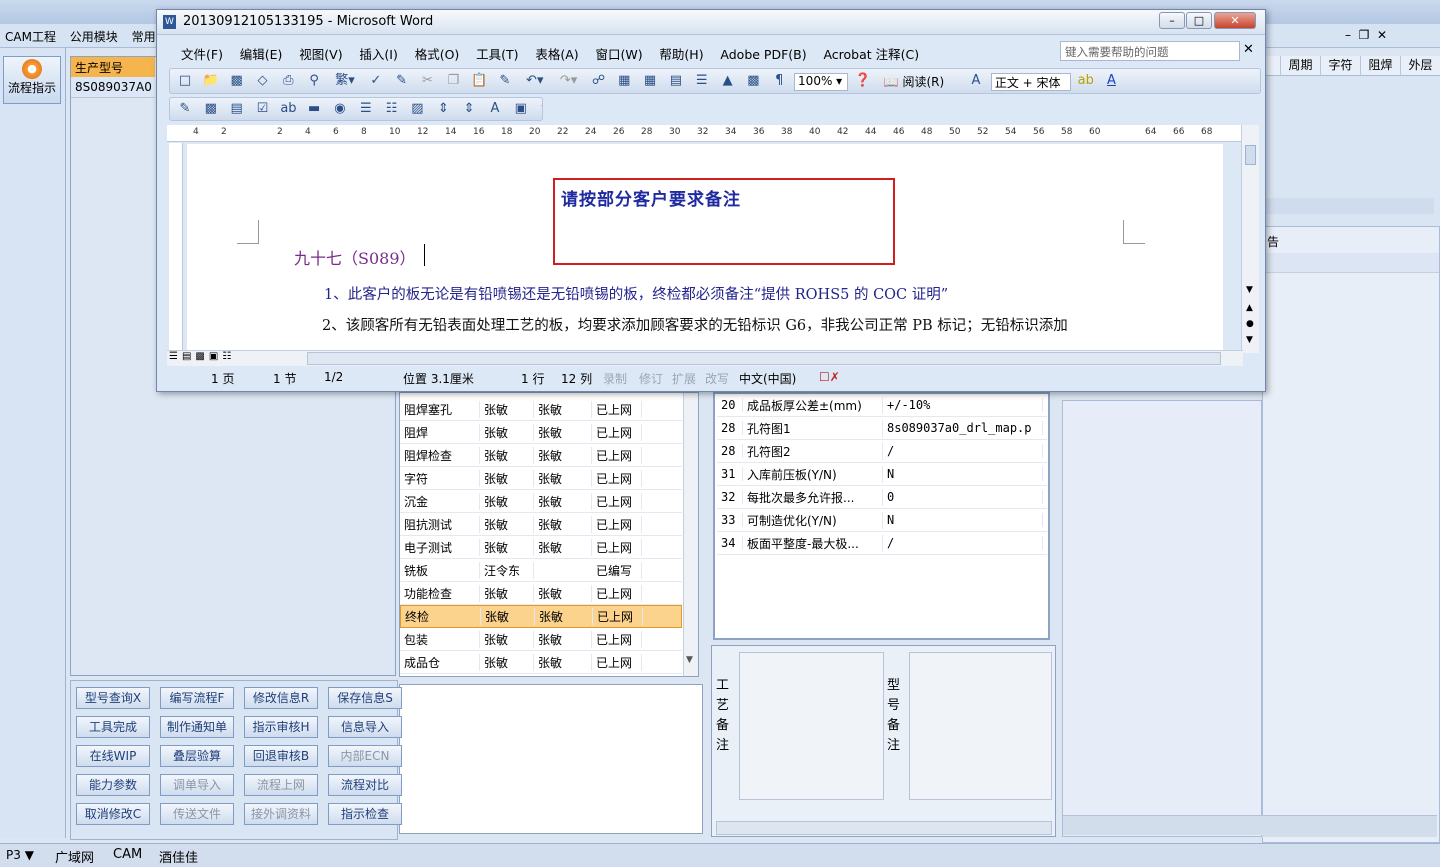 The height and width of the screenshot is (867, 1440). Describe the element at coordinates (402, 81) in the screenshot. I see `research-icon: ✎` at that location.